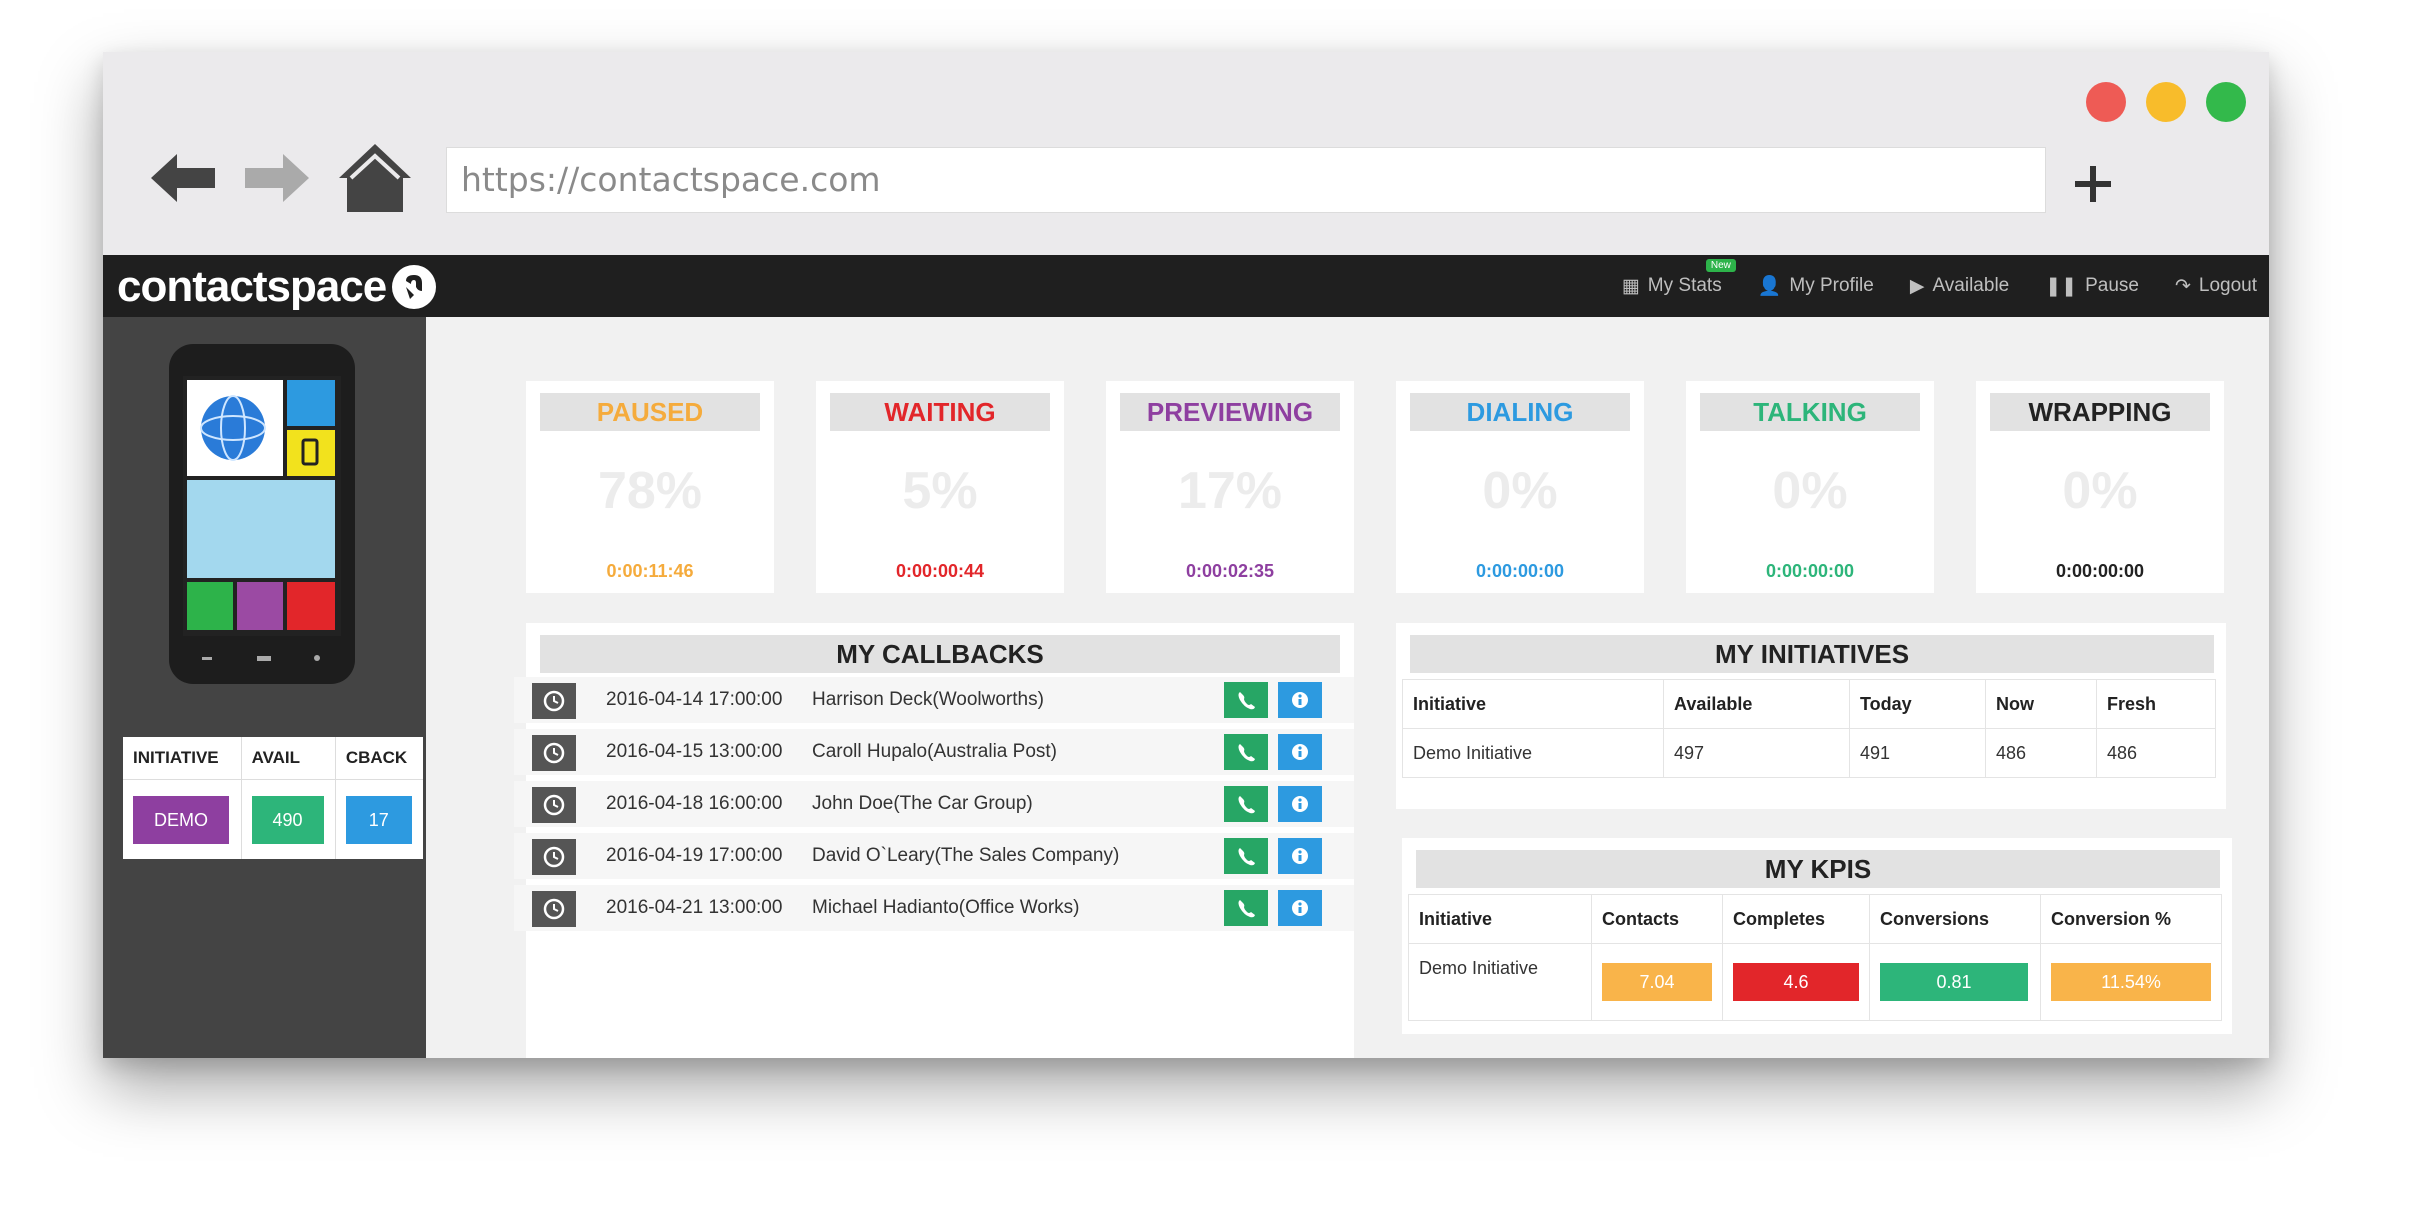 The image size is (2422, 1208). What do you see at coordinates (940, 491) in the screenshot?
I see `status-percent: 5%` at bounding box center [940, 491].